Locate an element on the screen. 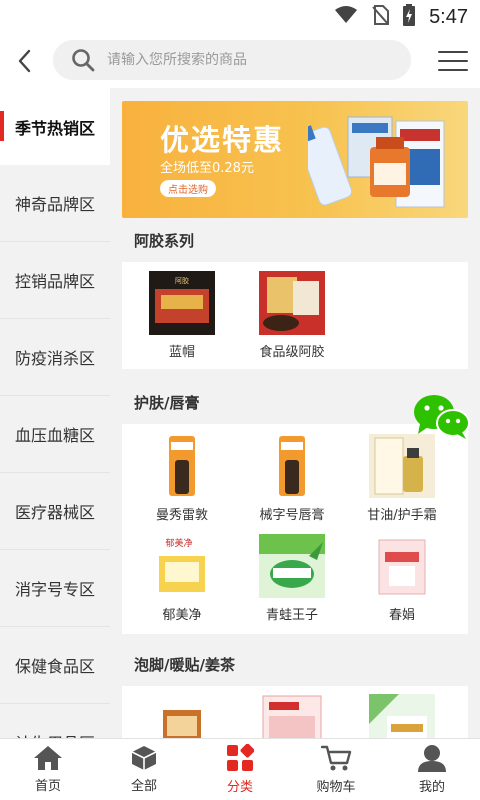 The width and height of the screenshot is (480, 800). product-panel-ejiao: 阿胶 蓝帽 食品级阿胶 is located at coordinates (295, 315).